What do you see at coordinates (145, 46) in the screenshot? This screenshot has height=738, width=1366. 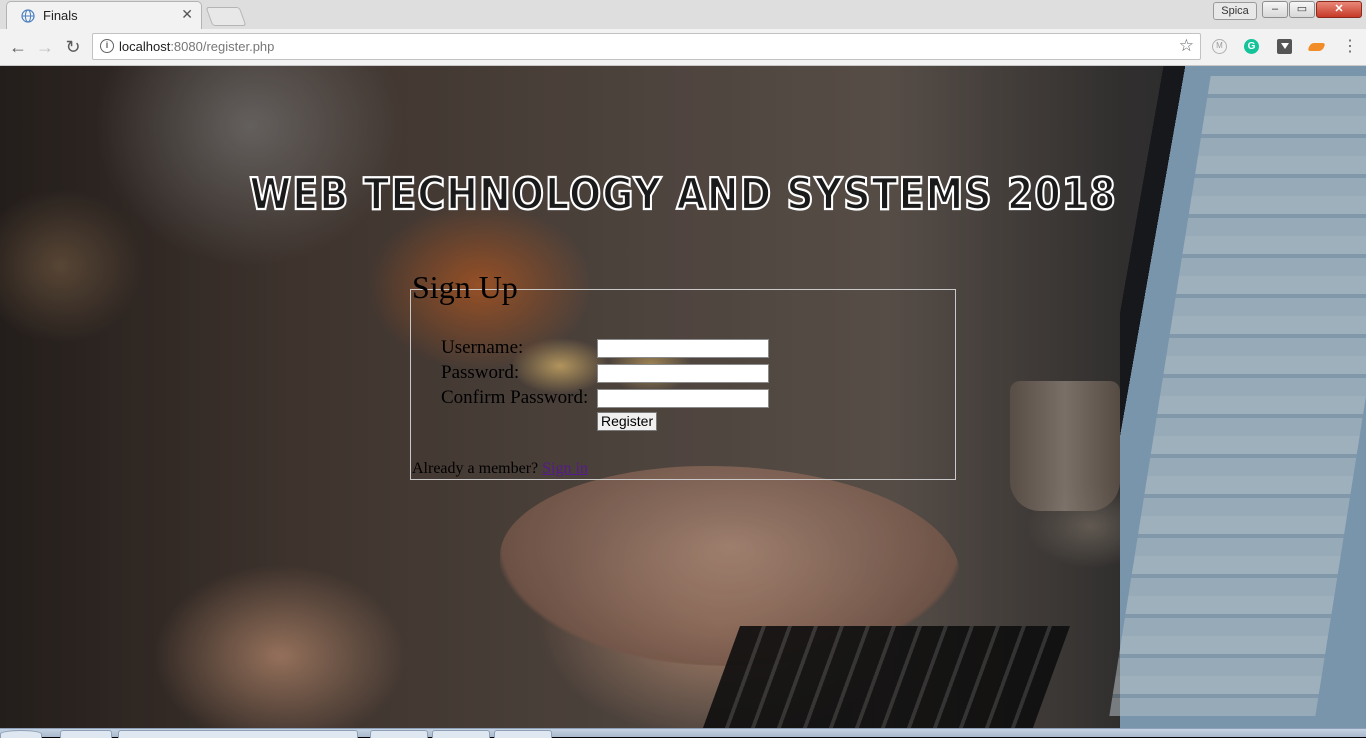 I see `url-host: localhost` at bounding box center [145, 46].